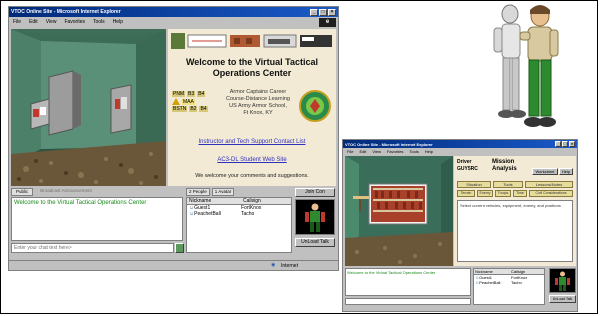  I want to click on driver-label: Driver, so click(464, 162).